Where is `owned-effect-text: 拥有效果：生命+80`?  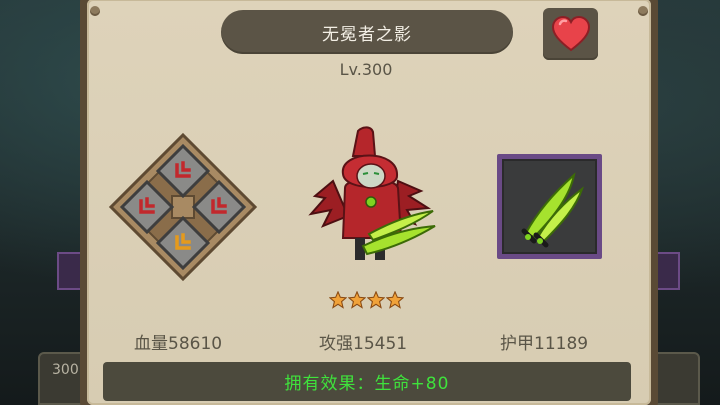
owned-effect-text: 拥有效果：生命+80 is located at coordinates (367, 384).